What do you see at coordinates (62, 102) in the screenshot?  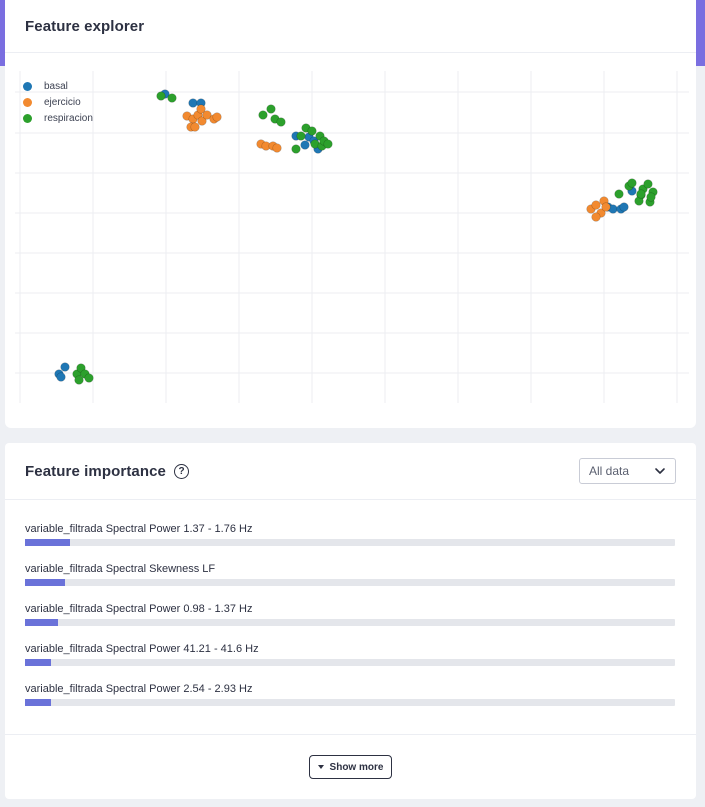 I see `legend-label-ejercicio: ejercicio` at bounding box center [62, 102].